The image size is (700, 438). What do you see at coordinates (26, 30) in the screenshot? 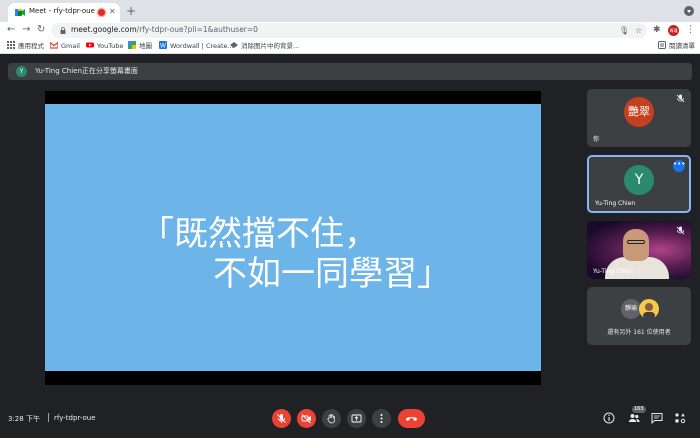
I see `forward-button: →` at bounding box center [26, 30].